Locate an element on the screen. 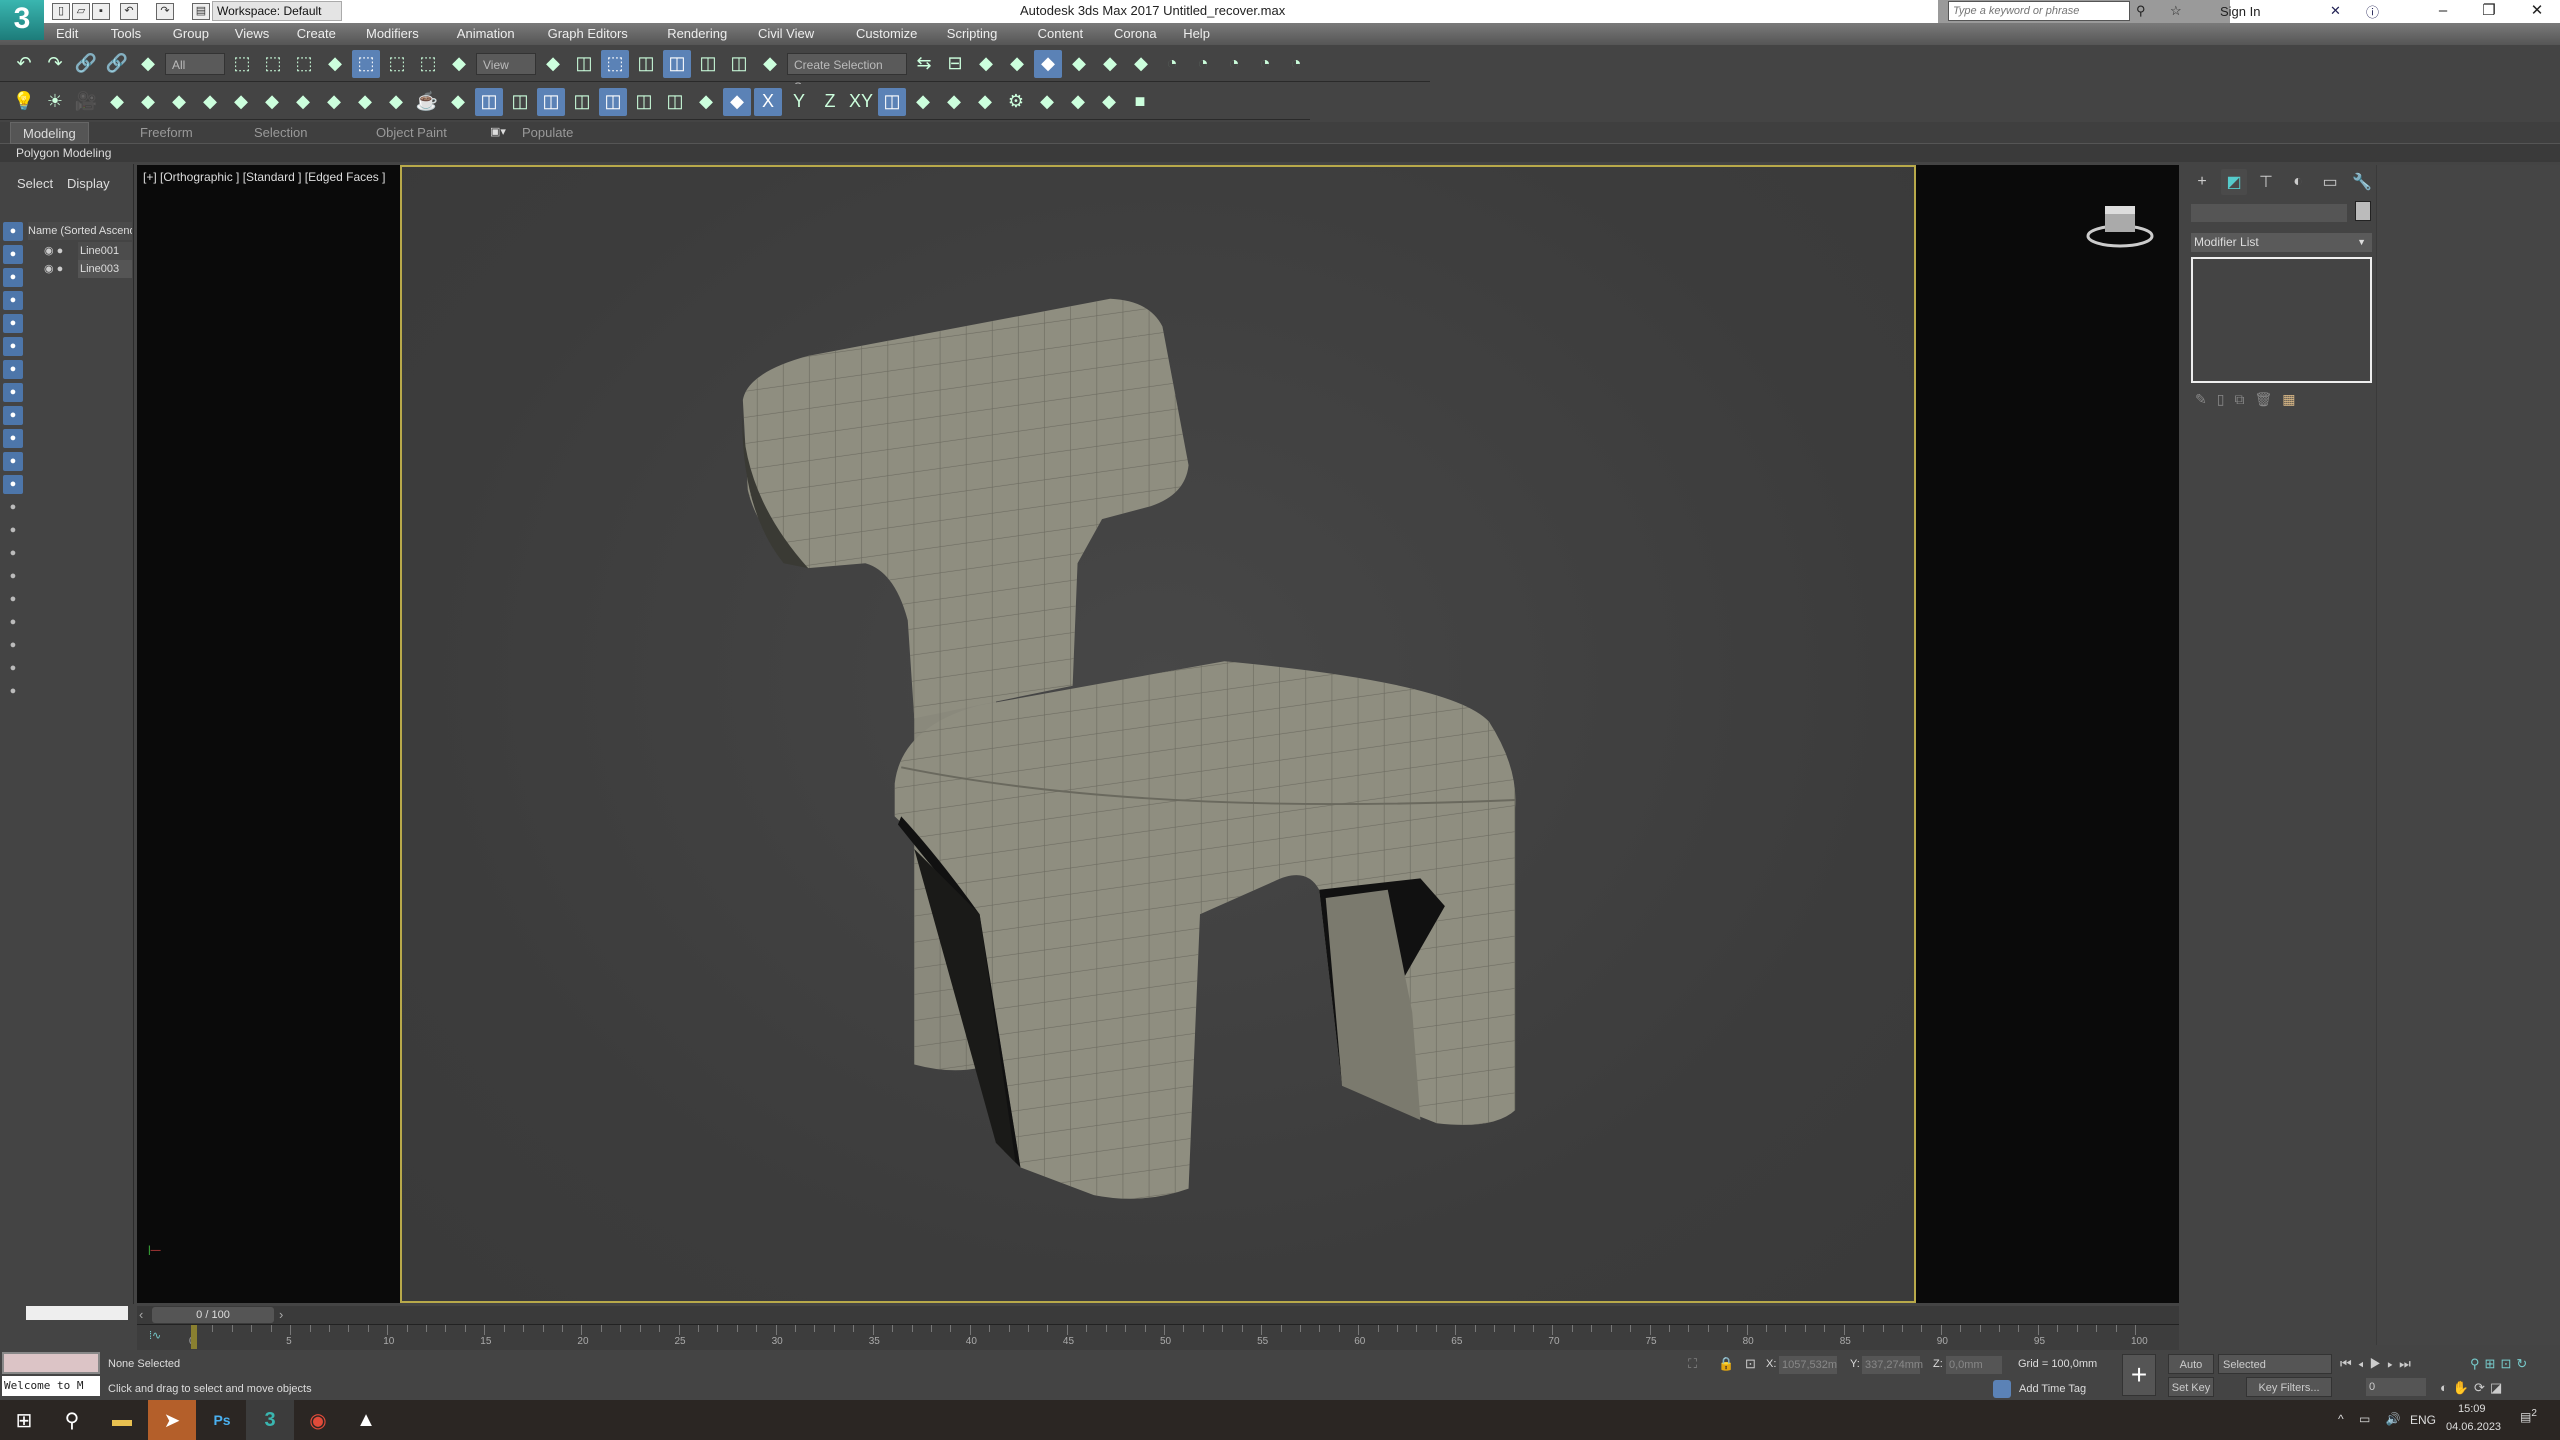  show-end-result-icon: ▯ is located at coordinates (2226, 399).